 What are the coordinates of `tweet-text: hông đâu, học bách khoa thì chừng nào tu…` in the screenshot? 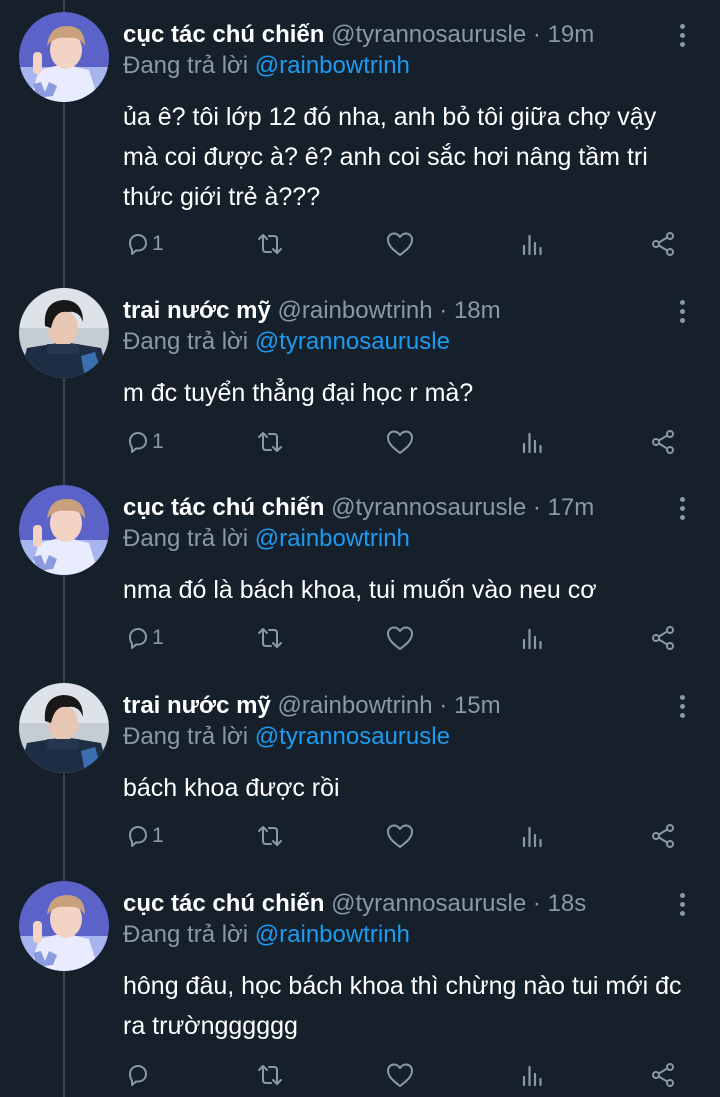 It's located at (402, 1006).